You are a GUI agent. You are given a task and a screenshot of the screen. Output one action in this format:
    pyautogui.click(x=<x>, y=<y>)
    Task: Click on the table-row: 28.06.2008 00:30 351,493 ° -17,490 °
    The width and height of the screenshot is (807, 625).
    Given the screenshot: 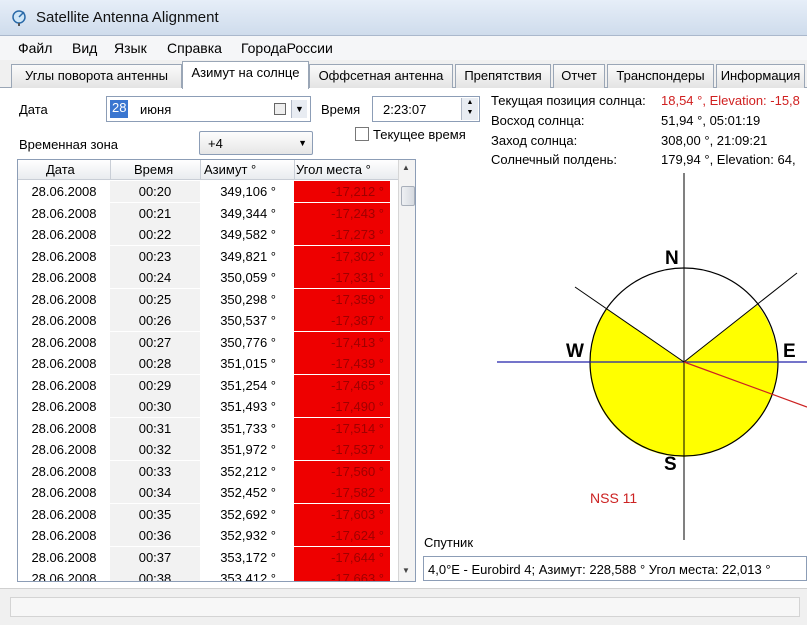 What is the action you would take?
    pyautogui.click(x=208, y=407)
    